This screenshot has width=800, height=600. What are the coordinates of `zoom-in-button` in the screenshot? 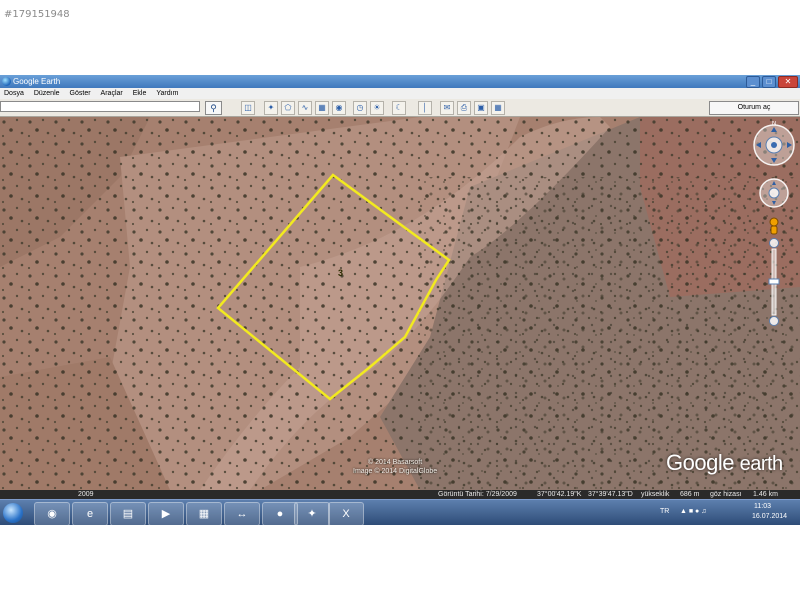 It's located at (774, 243).